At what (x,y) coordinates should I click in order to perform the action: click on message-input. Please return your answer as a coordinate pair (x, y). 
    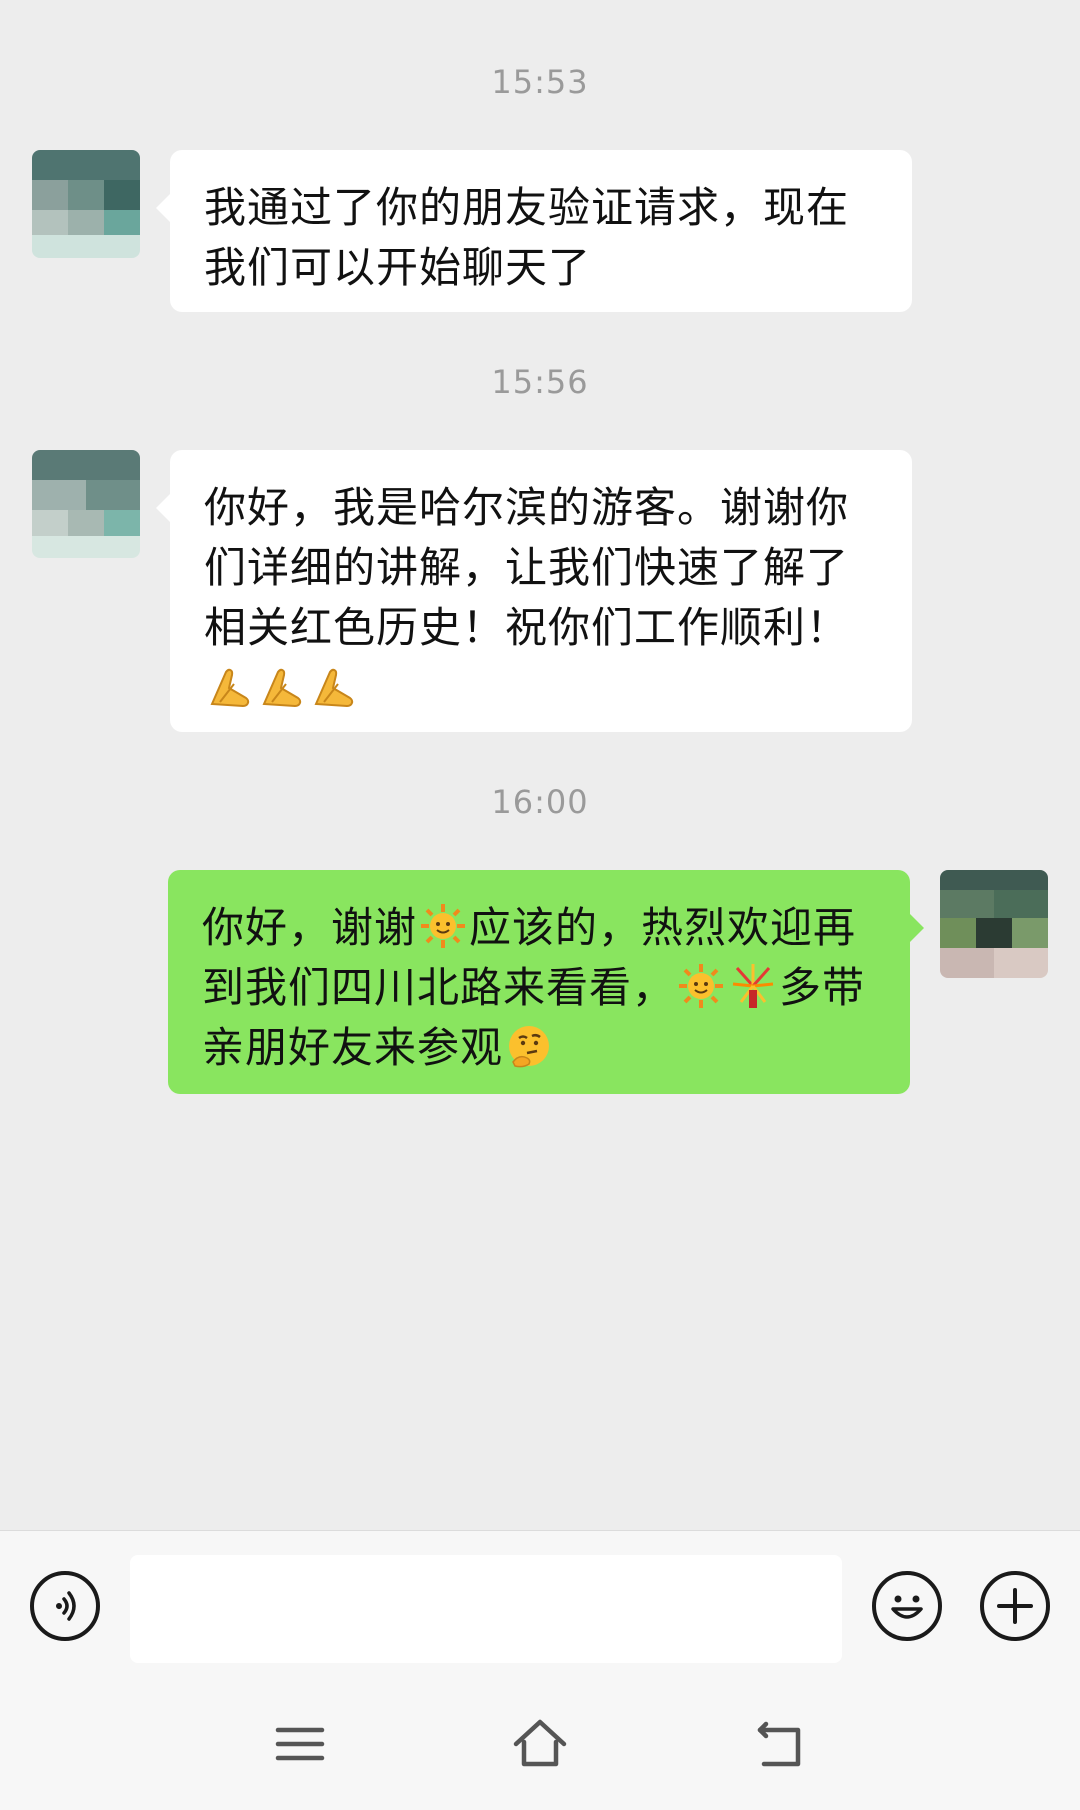
    Looking at the image, I should click on (486, 1609).